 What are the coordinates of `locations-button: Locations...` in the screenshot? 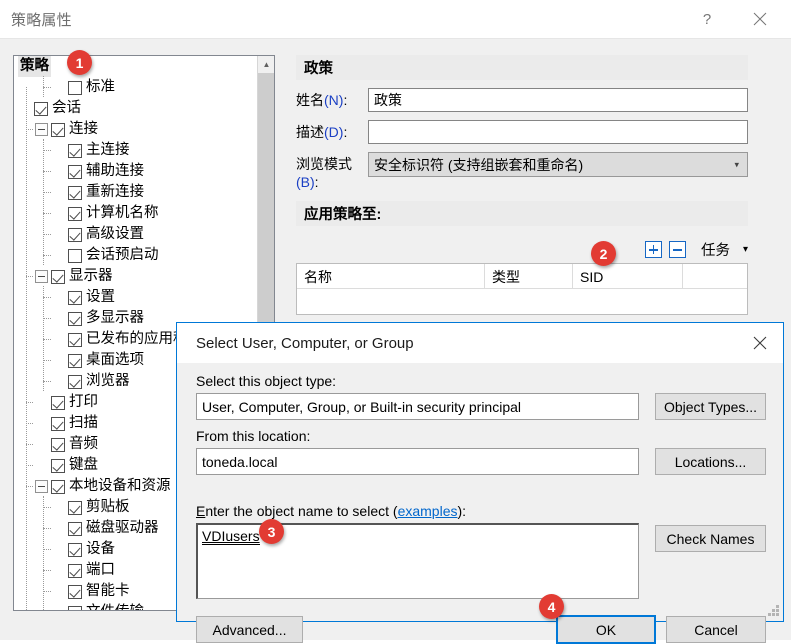 It's located at (710, 461).